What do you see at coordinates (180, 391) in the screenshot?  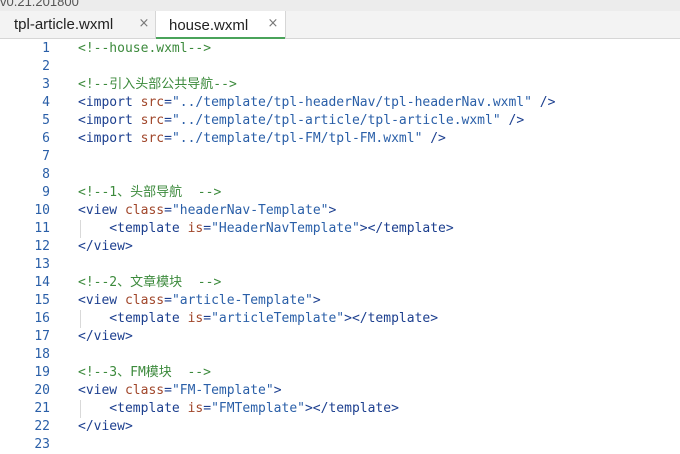 I see `code-text: <view class="FM-Template">` at bounding box center [180, 391].